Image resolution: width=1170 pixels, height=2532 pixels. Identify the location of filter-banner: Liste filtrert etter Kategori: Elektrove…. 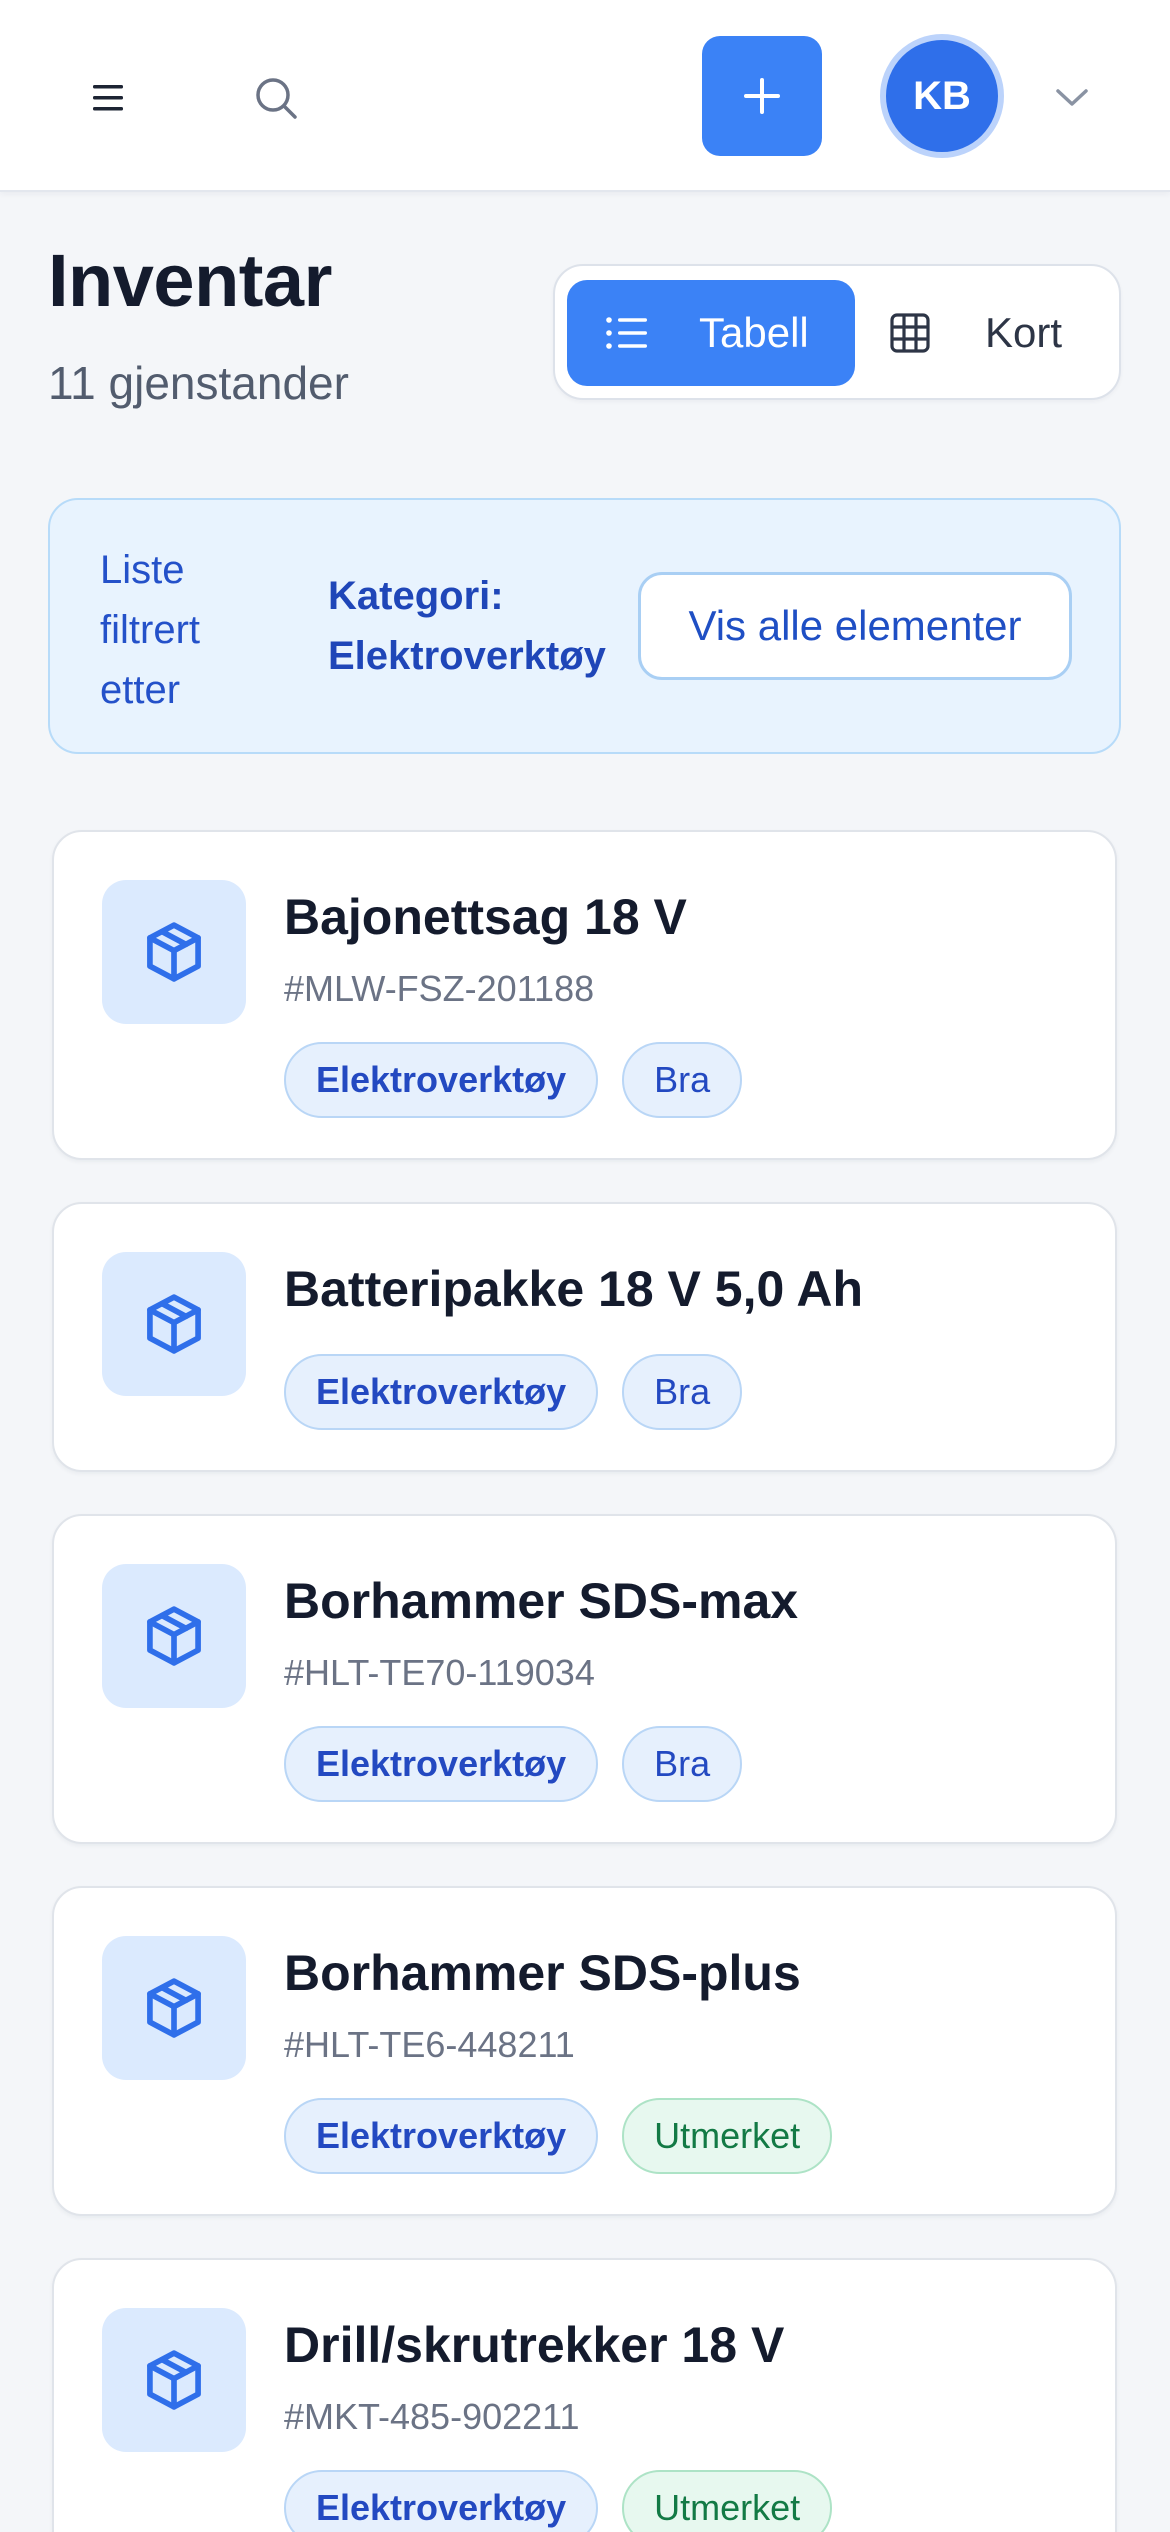
(584, 626).